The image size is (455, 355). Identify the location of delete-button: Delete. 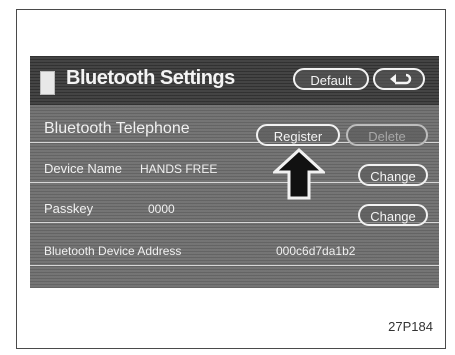
(387, 135).